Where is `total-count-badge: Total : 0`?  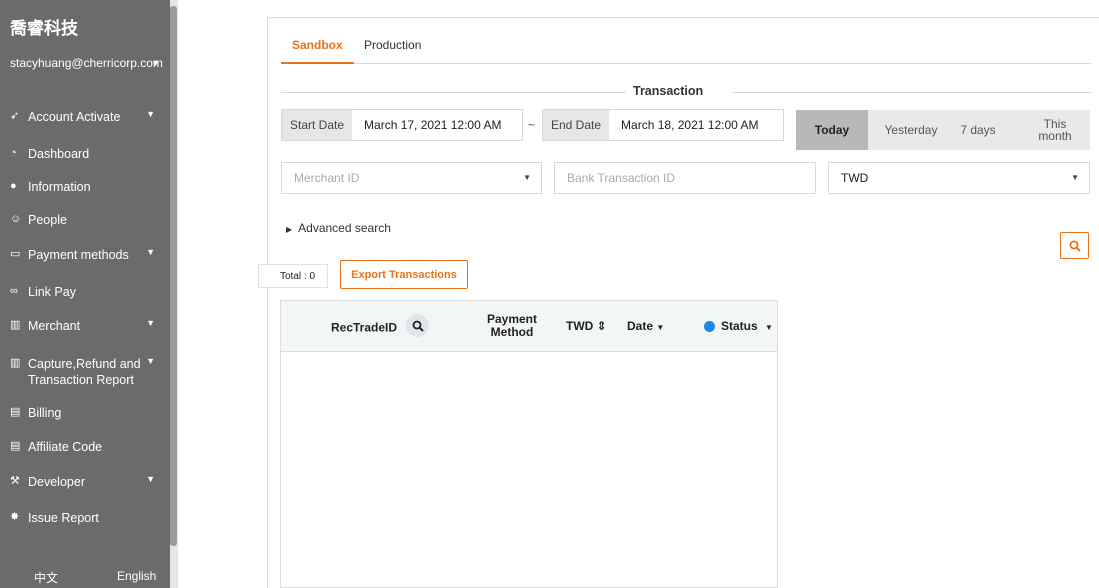 total-count-badge: Total : 0 is located at coordinates (293, 276).